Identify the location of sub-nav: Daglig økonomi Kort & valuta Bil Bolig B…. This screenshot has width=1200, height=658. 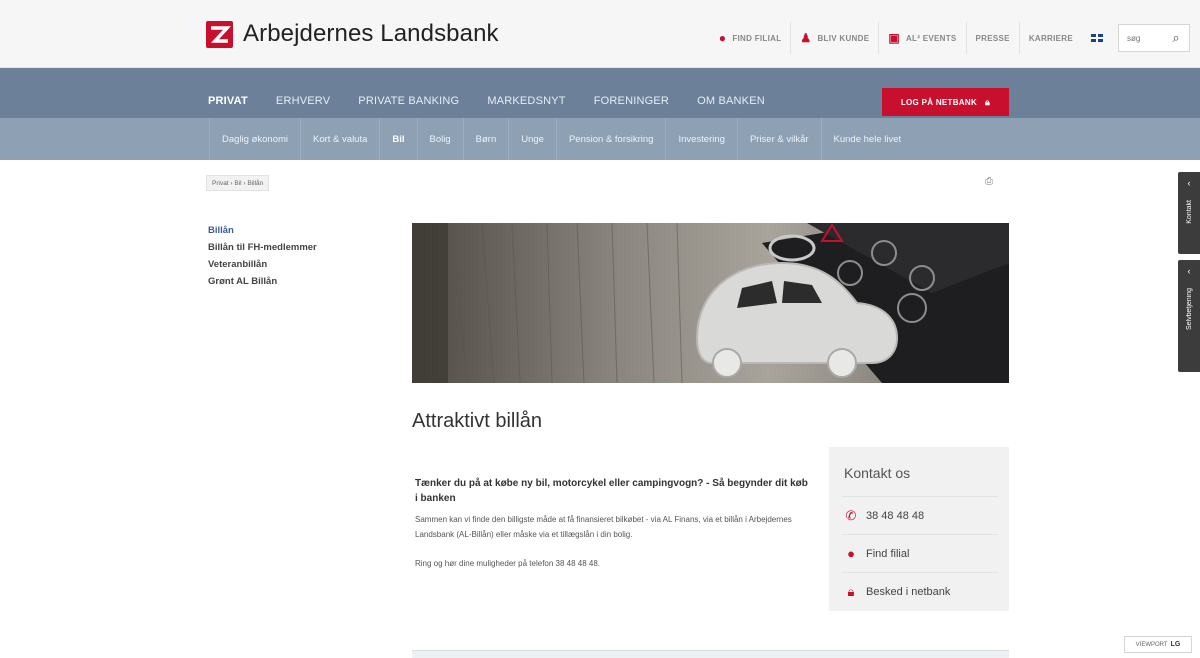
(600, 139).